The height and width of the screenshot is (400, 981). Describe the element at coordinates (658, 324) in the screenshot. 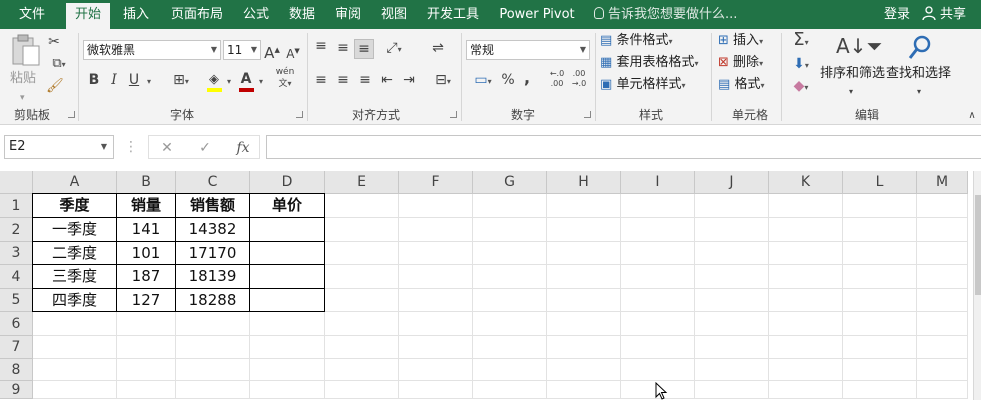

I see `cell-I6` at that location.